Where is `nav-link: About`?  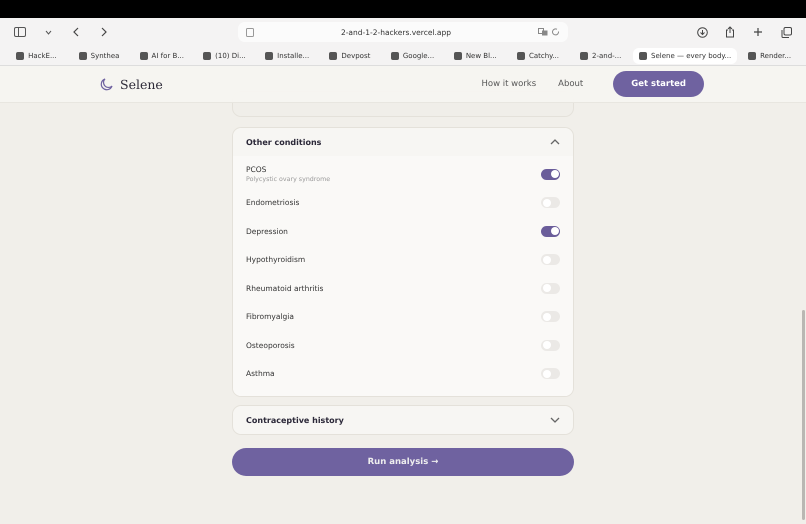 nav-link: About is located at coordinates (571, 84).